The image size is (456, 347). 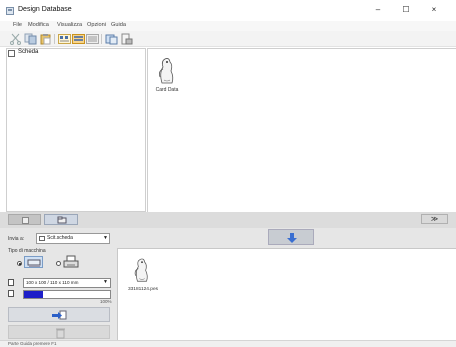 I want to click on transfer-icon, so click(x=59, y=315).